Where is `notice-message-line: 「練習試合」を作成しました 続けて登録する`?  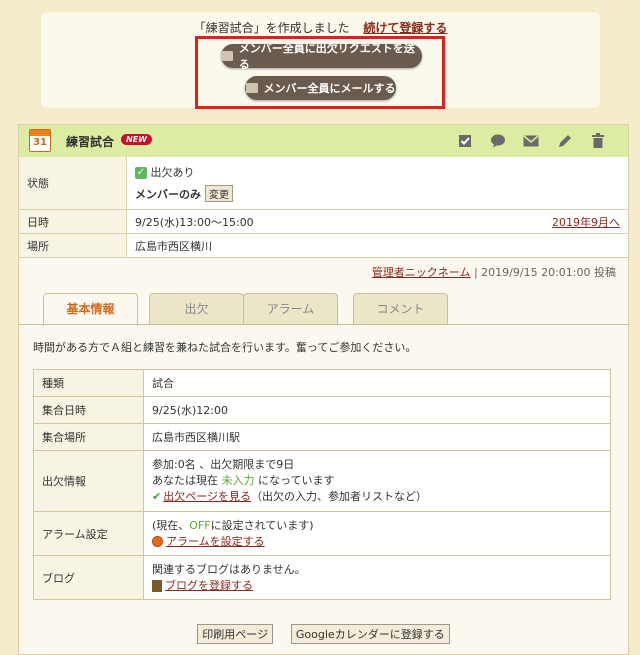
notice-message-line: 「練習試合」を作成しました 続けて登録する is located at coordinates (320, 27).